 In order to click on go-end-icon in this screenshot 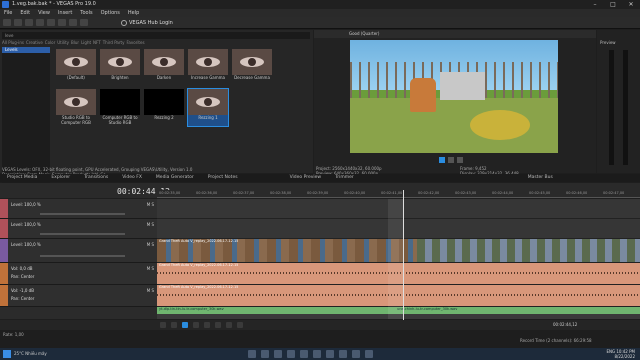, I will do `click(240, 325)`.